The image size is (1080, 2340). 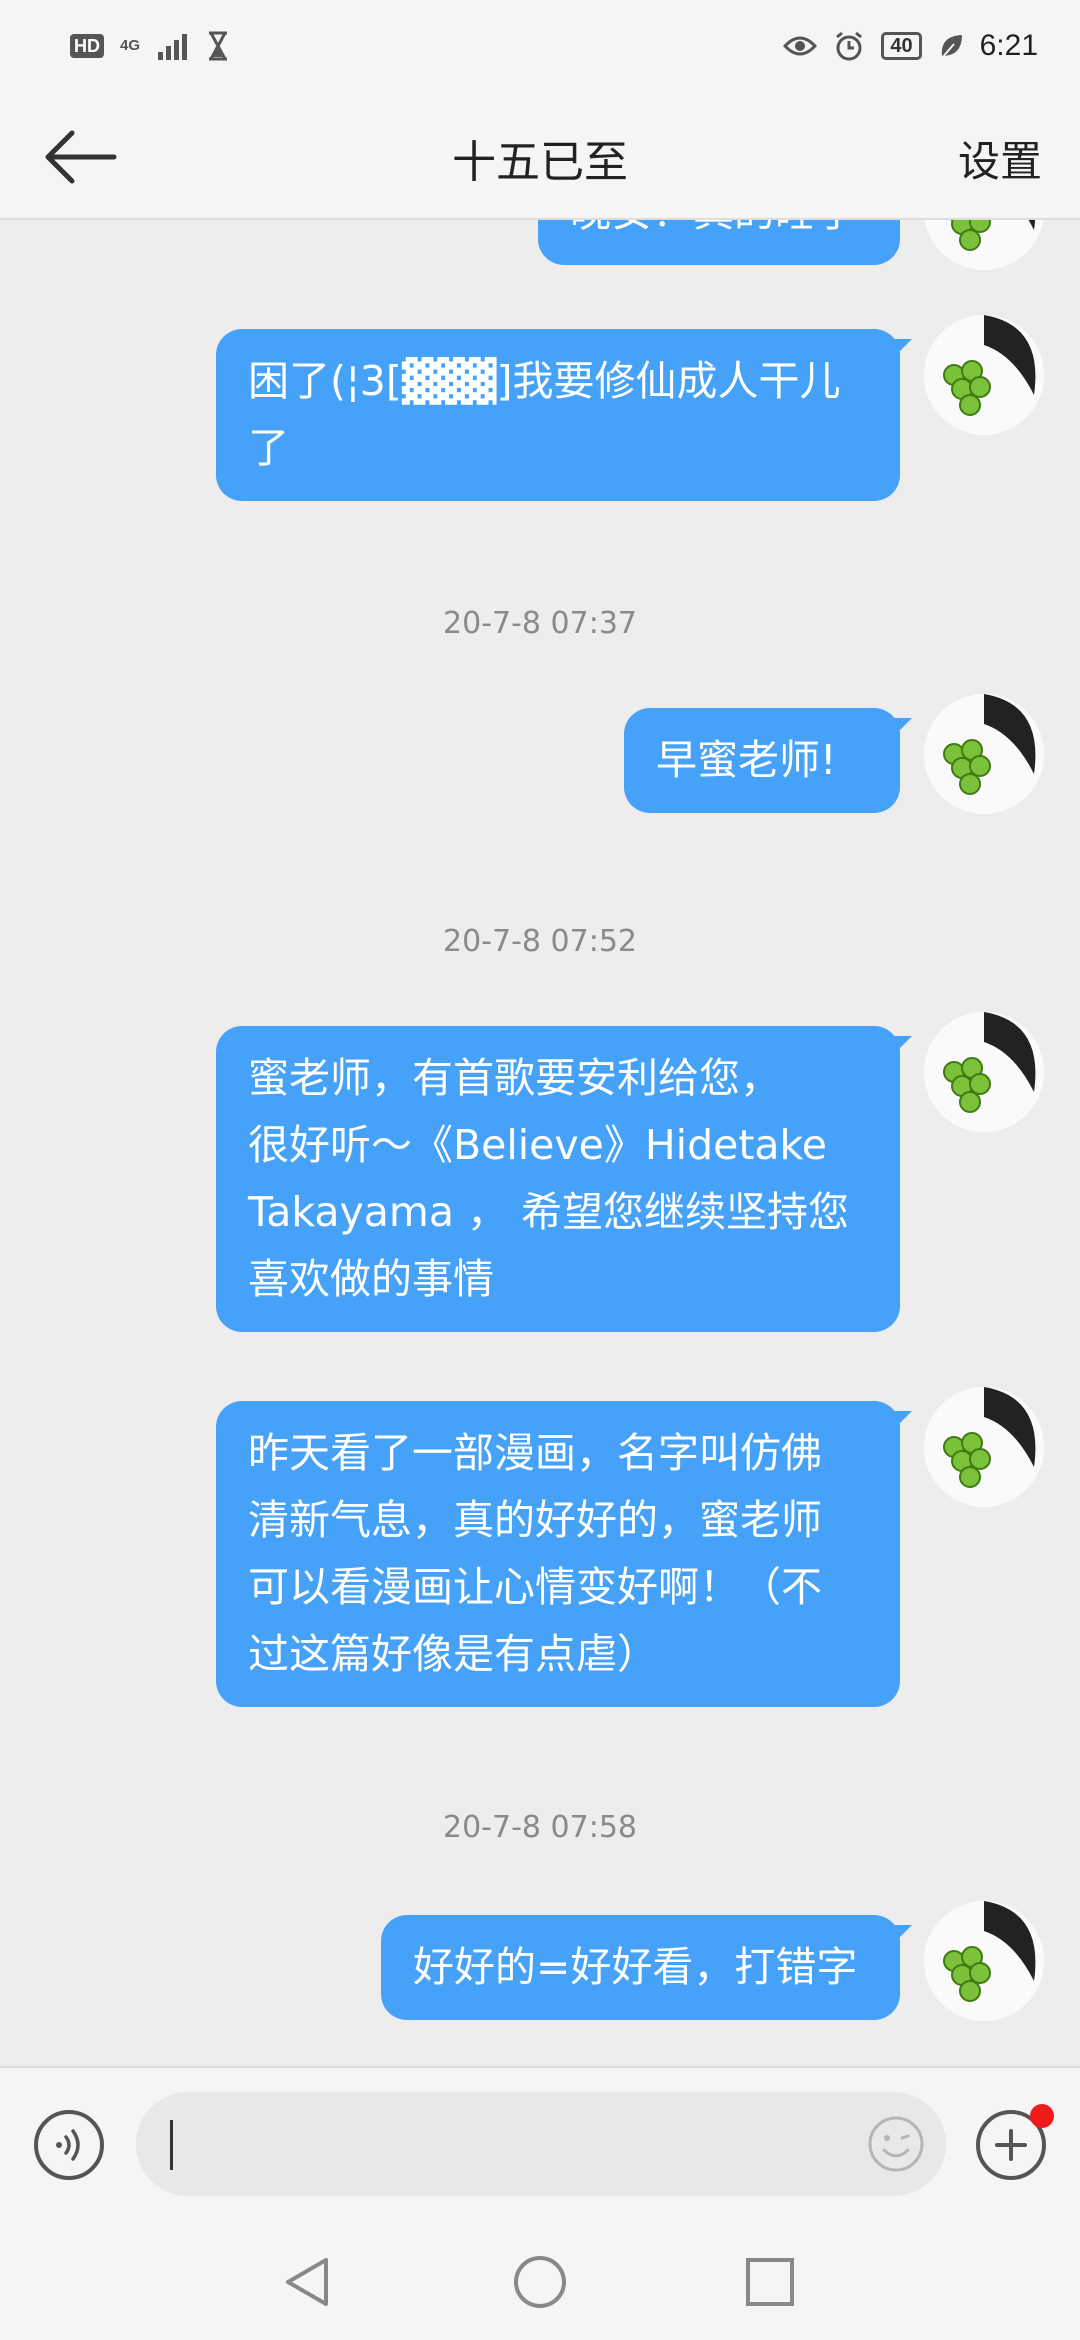 I want to click on arrow-left-icon, so click(x=81, y=157).